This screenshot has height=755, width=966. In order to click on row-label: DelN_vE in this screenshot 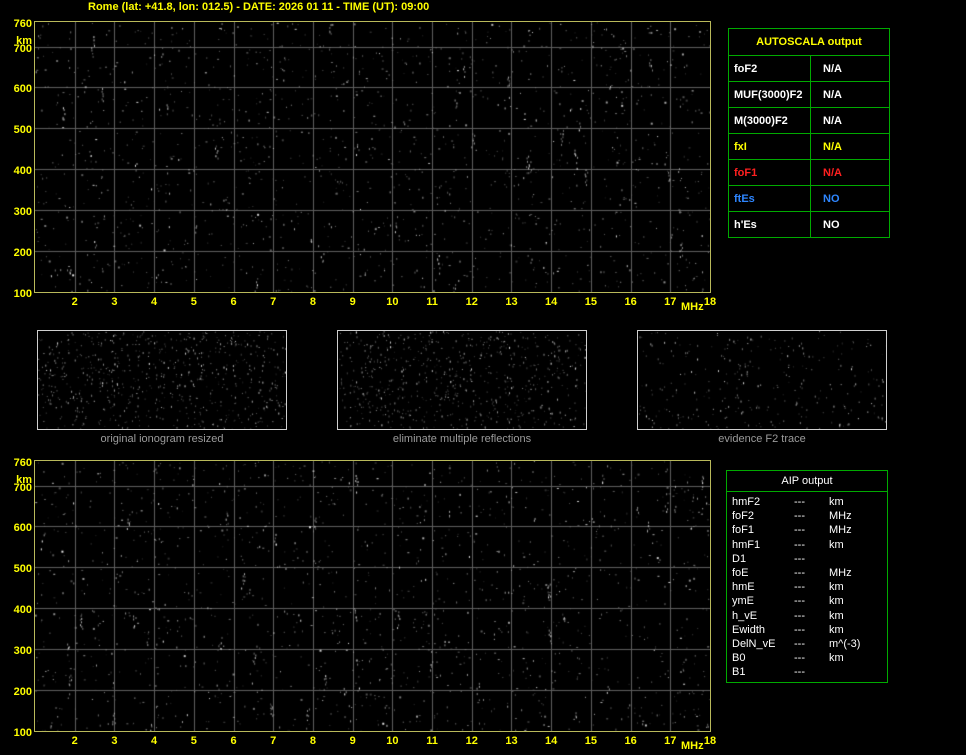, I will do `click(754, 643)`.